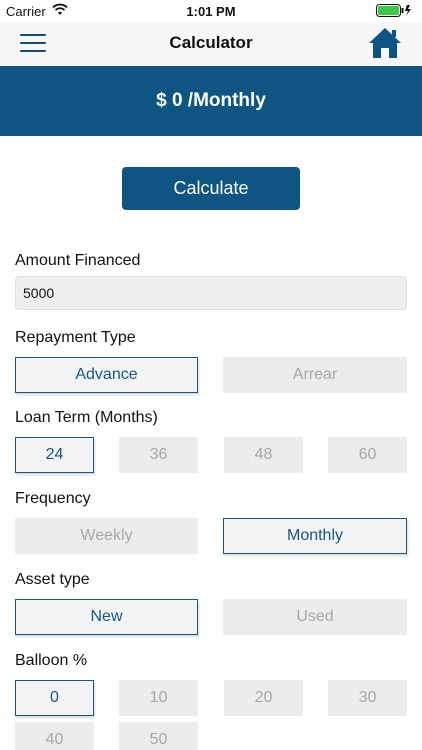 The height and width of the screenshot is (750, 422). What do you see at coordinates (263, 455) in the screenshot?
I see `loan-term-option-48: 48` at bounding box center [263, 455].